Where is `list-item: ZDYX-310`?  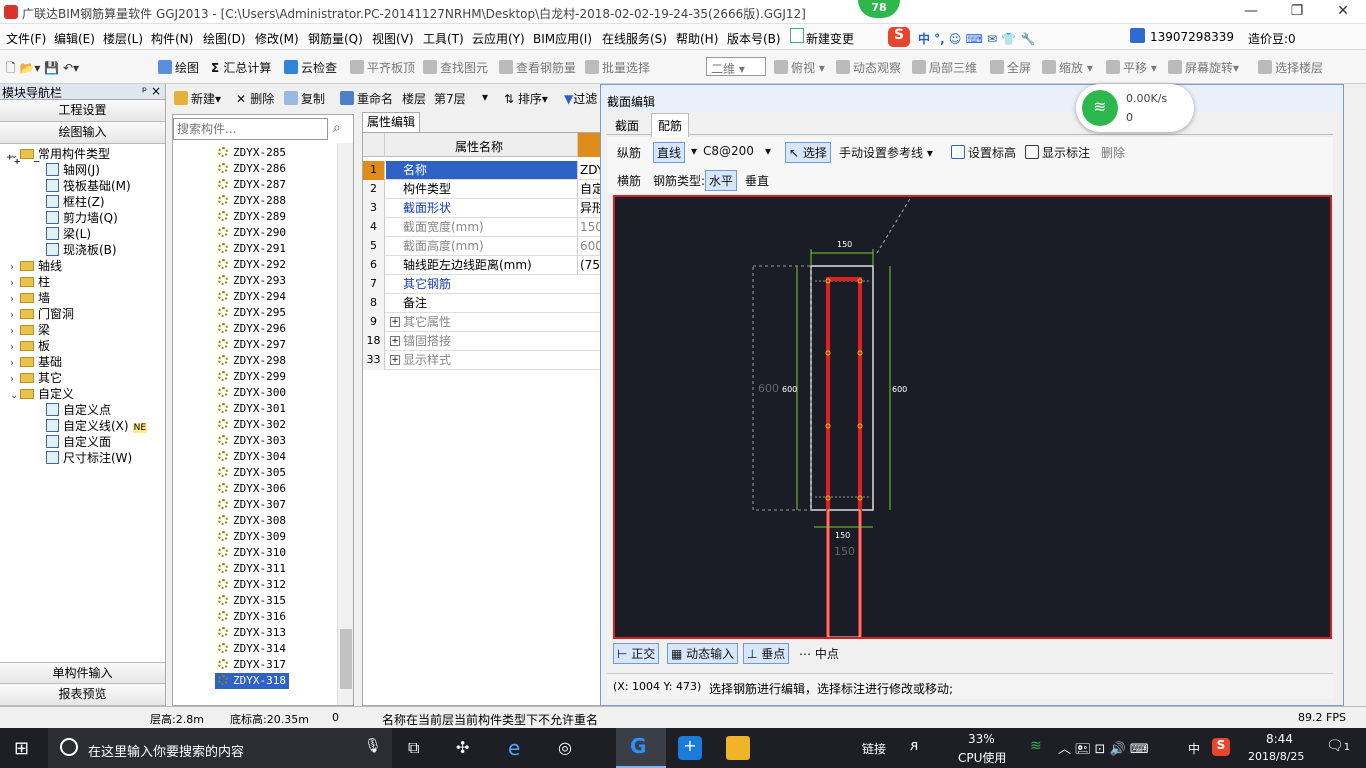 list-item: ZDYX-310 is located at coordinates (252, 553).